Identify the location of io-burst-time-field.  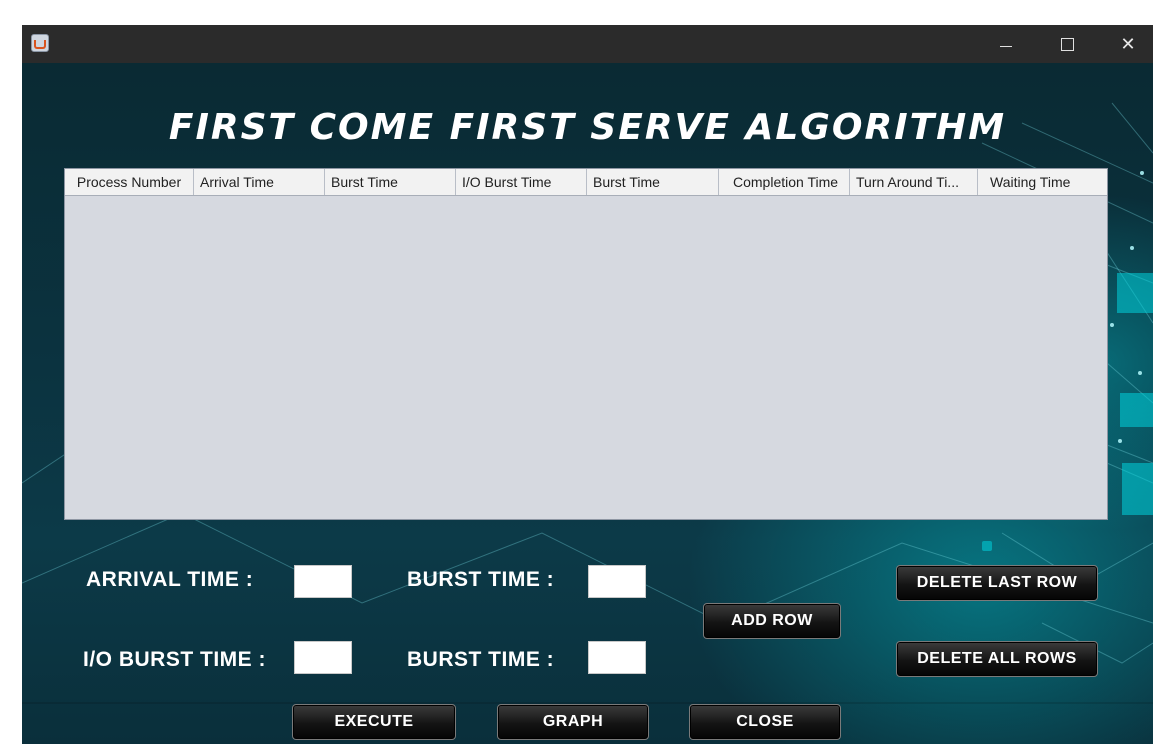
(323, 657).